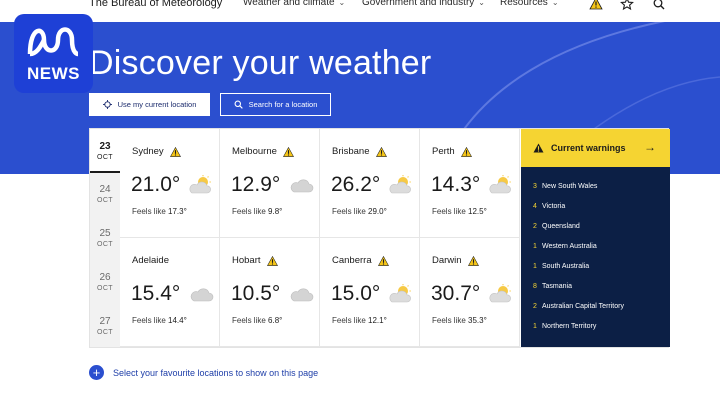  Describe the element at coordinates (570, 186) in the screenshot. I see `warning-state: New South Wales` at that location.